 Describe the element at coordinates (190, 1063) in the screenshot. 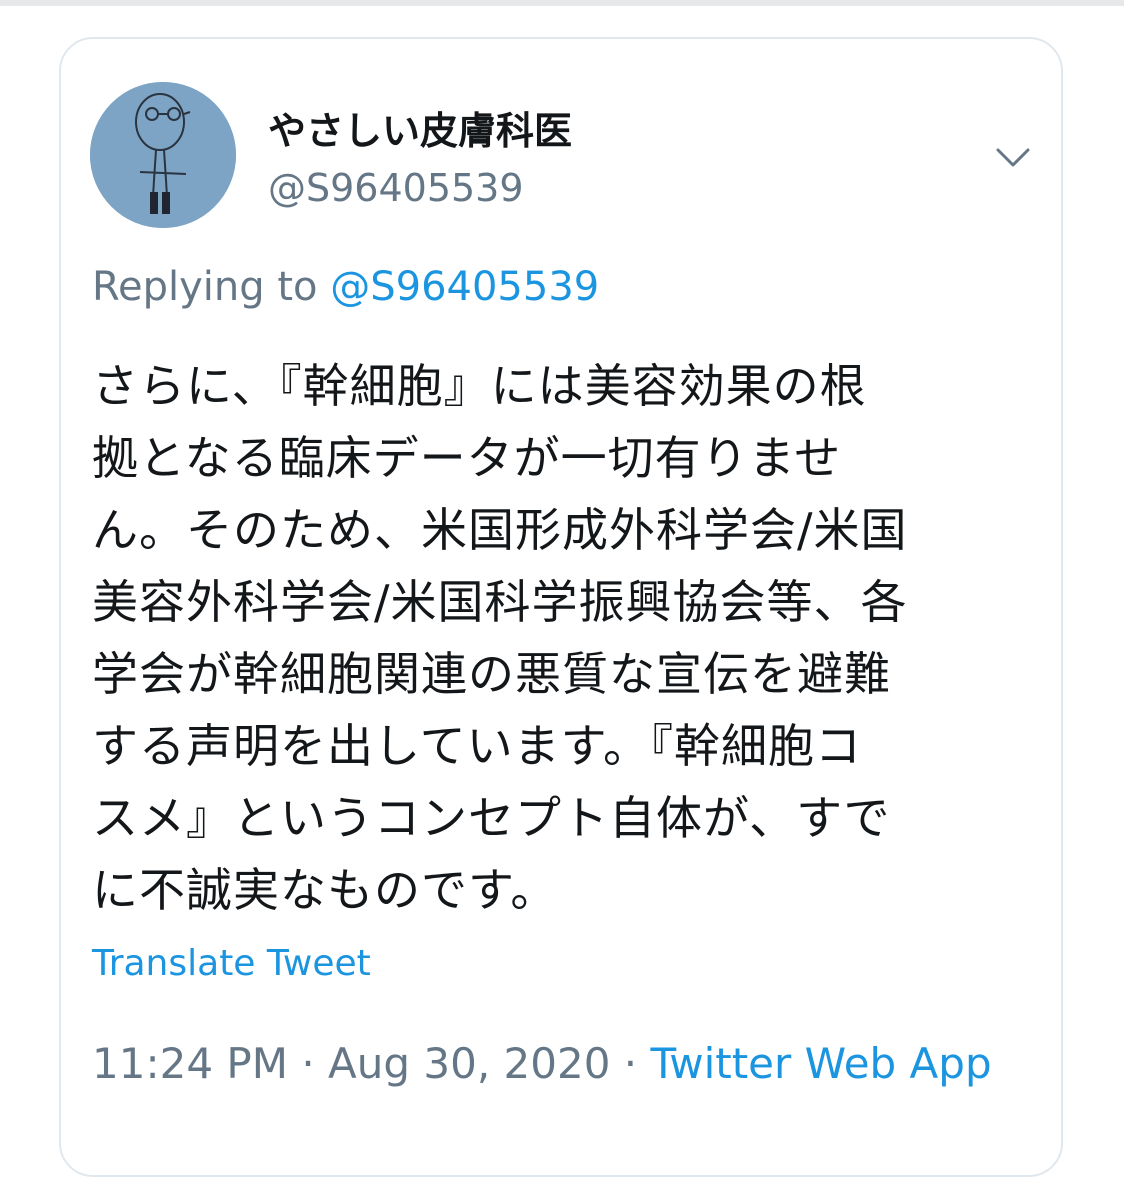

I see `tweet-time: 11:24 PM` at that location.